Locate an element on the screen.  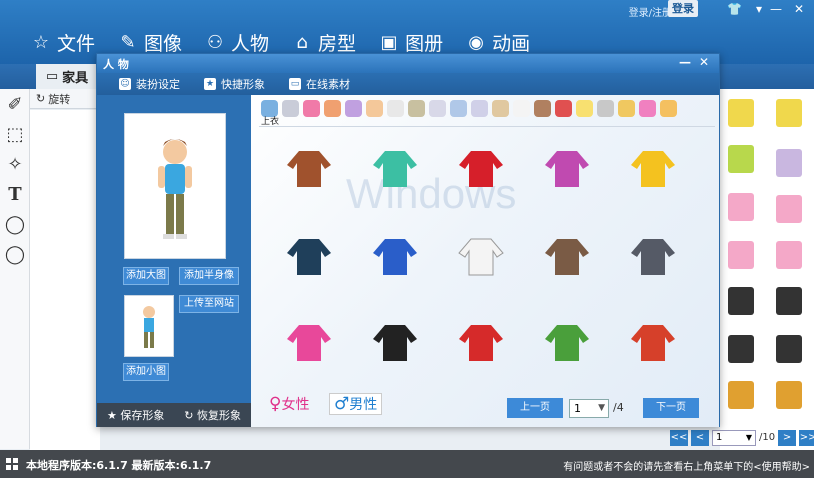
first-page-button: << is located at coordinates (679, 438).